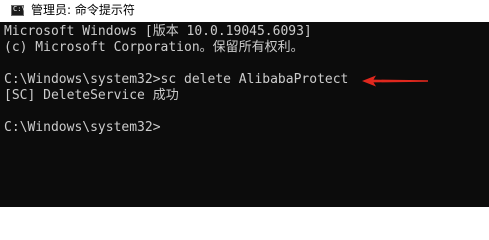 This screenshot has height=240, width=489. I want to click on console-line-result: [SC] DeleteService 成功, so click(91, 95).